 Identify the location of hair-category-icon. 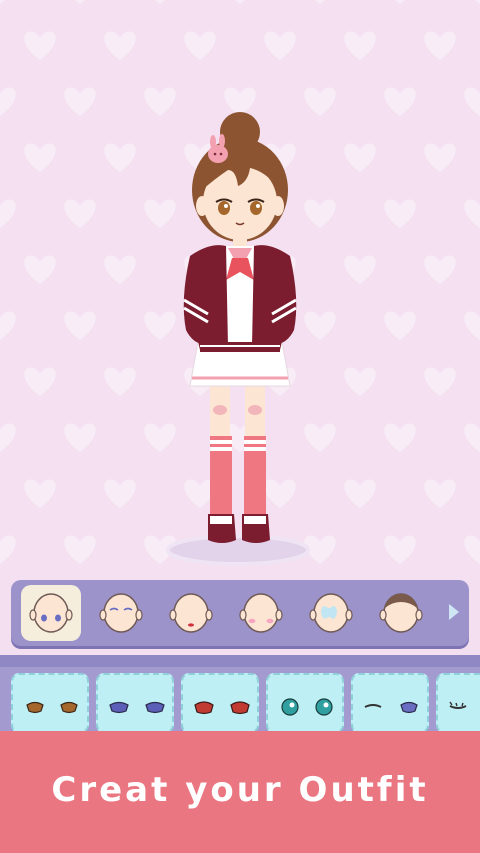
(401, 613).